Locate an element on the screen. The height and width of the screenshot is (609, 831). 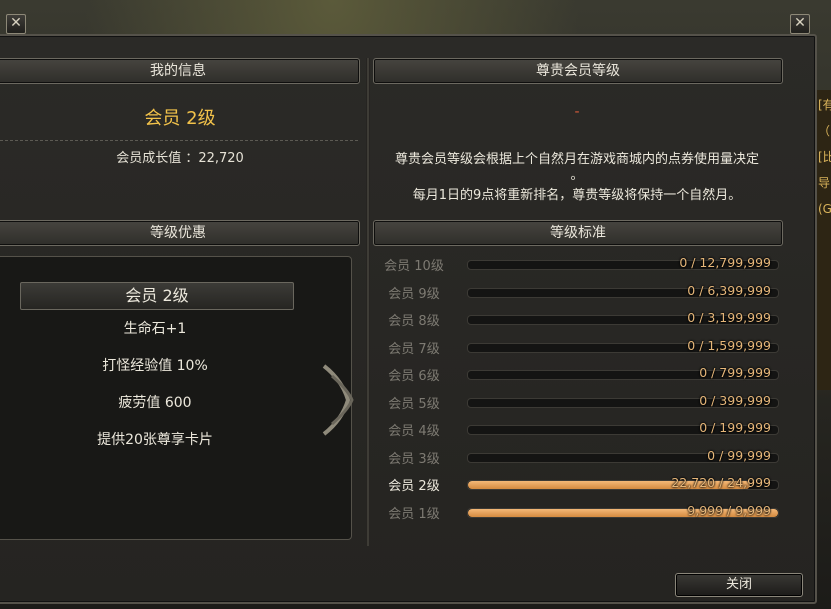
my-info-header: 我的信息 is located at coordinates (180, 71).